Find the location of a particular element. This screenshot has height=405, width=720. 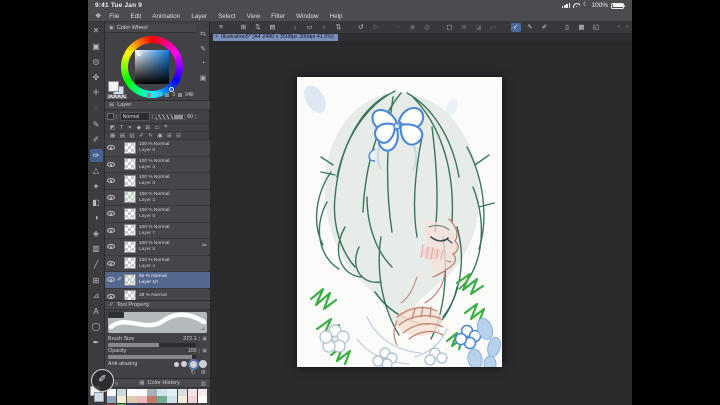

pencil-tool-icon: ✐ is located at coordinates (96, 139).